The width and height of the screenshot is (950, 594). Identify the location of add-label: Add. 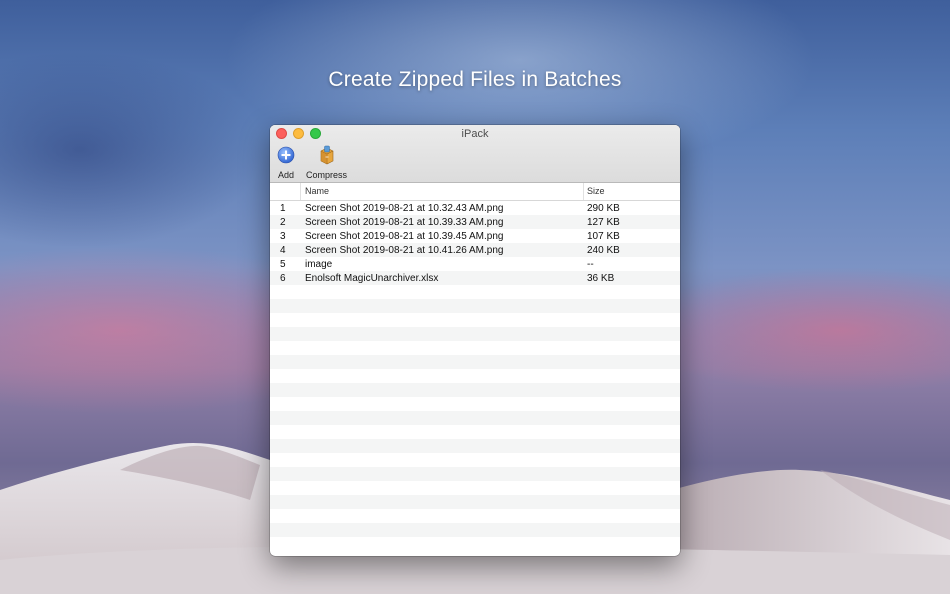
(285, 175).